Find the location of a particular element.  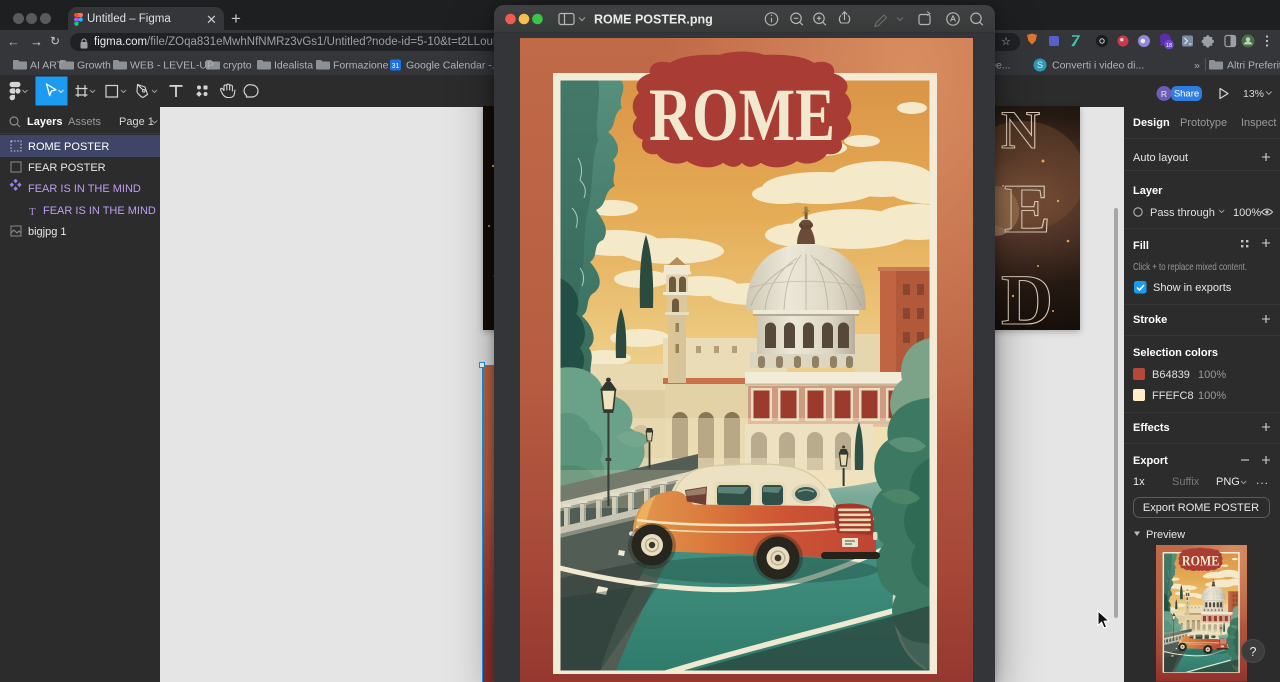

svg-text: ROME POSTER.png is located at coordinates (653, 20).